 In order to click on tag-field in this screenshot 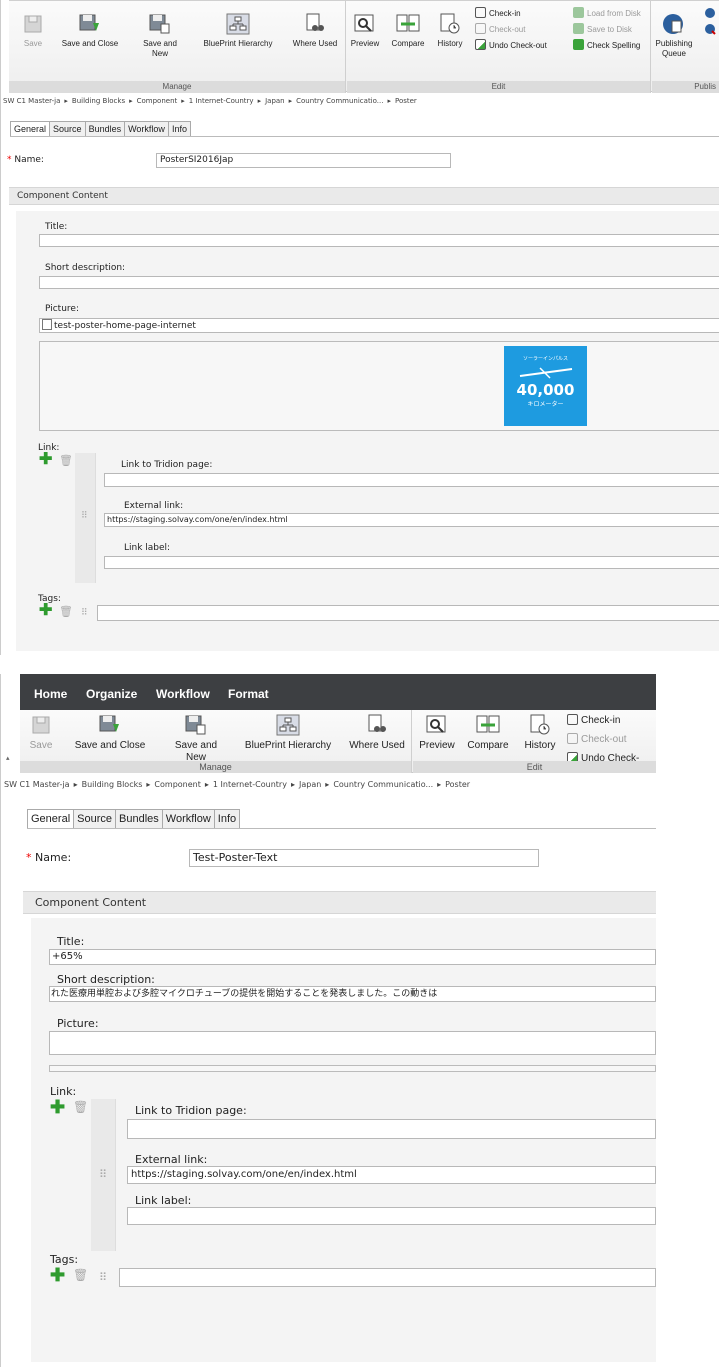, I will do `click(408, 613)`.